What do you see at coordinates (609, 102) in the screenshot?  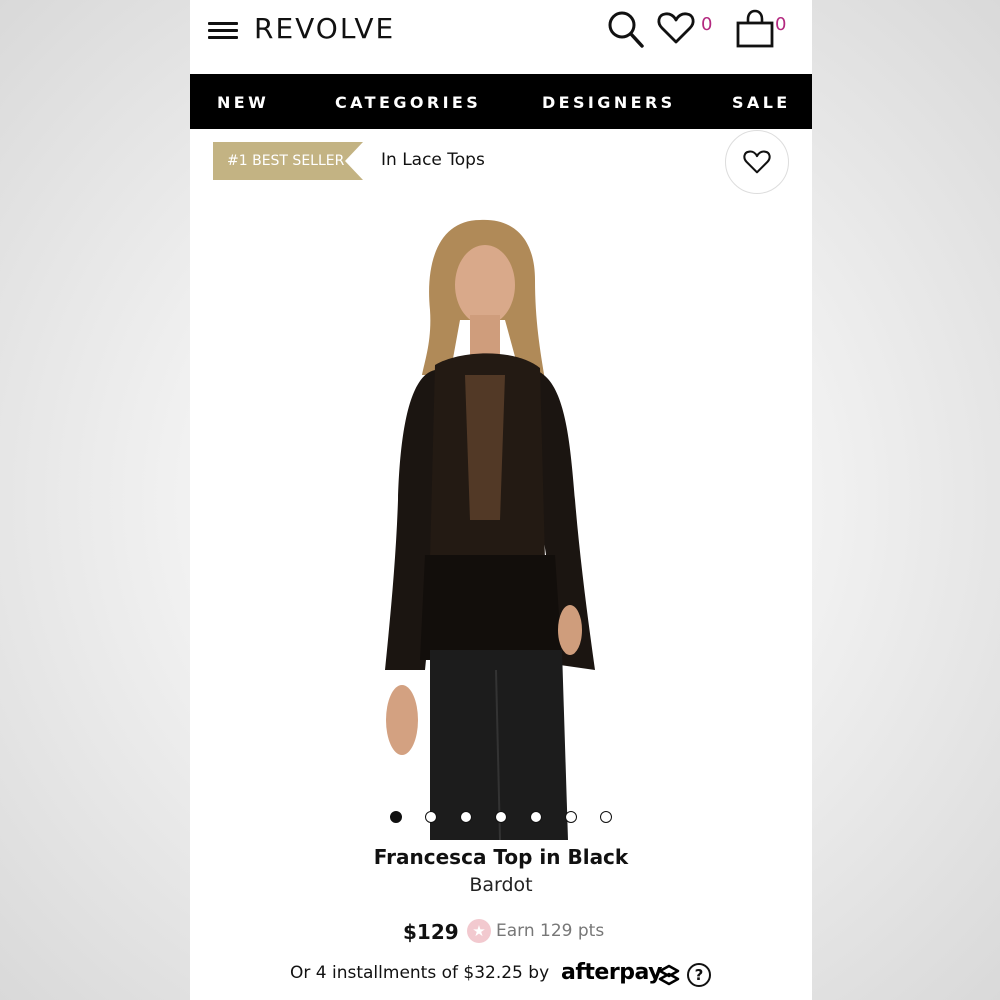 I see `nav-item-designers: DESIGNERS` at bounding box center [609, 102].